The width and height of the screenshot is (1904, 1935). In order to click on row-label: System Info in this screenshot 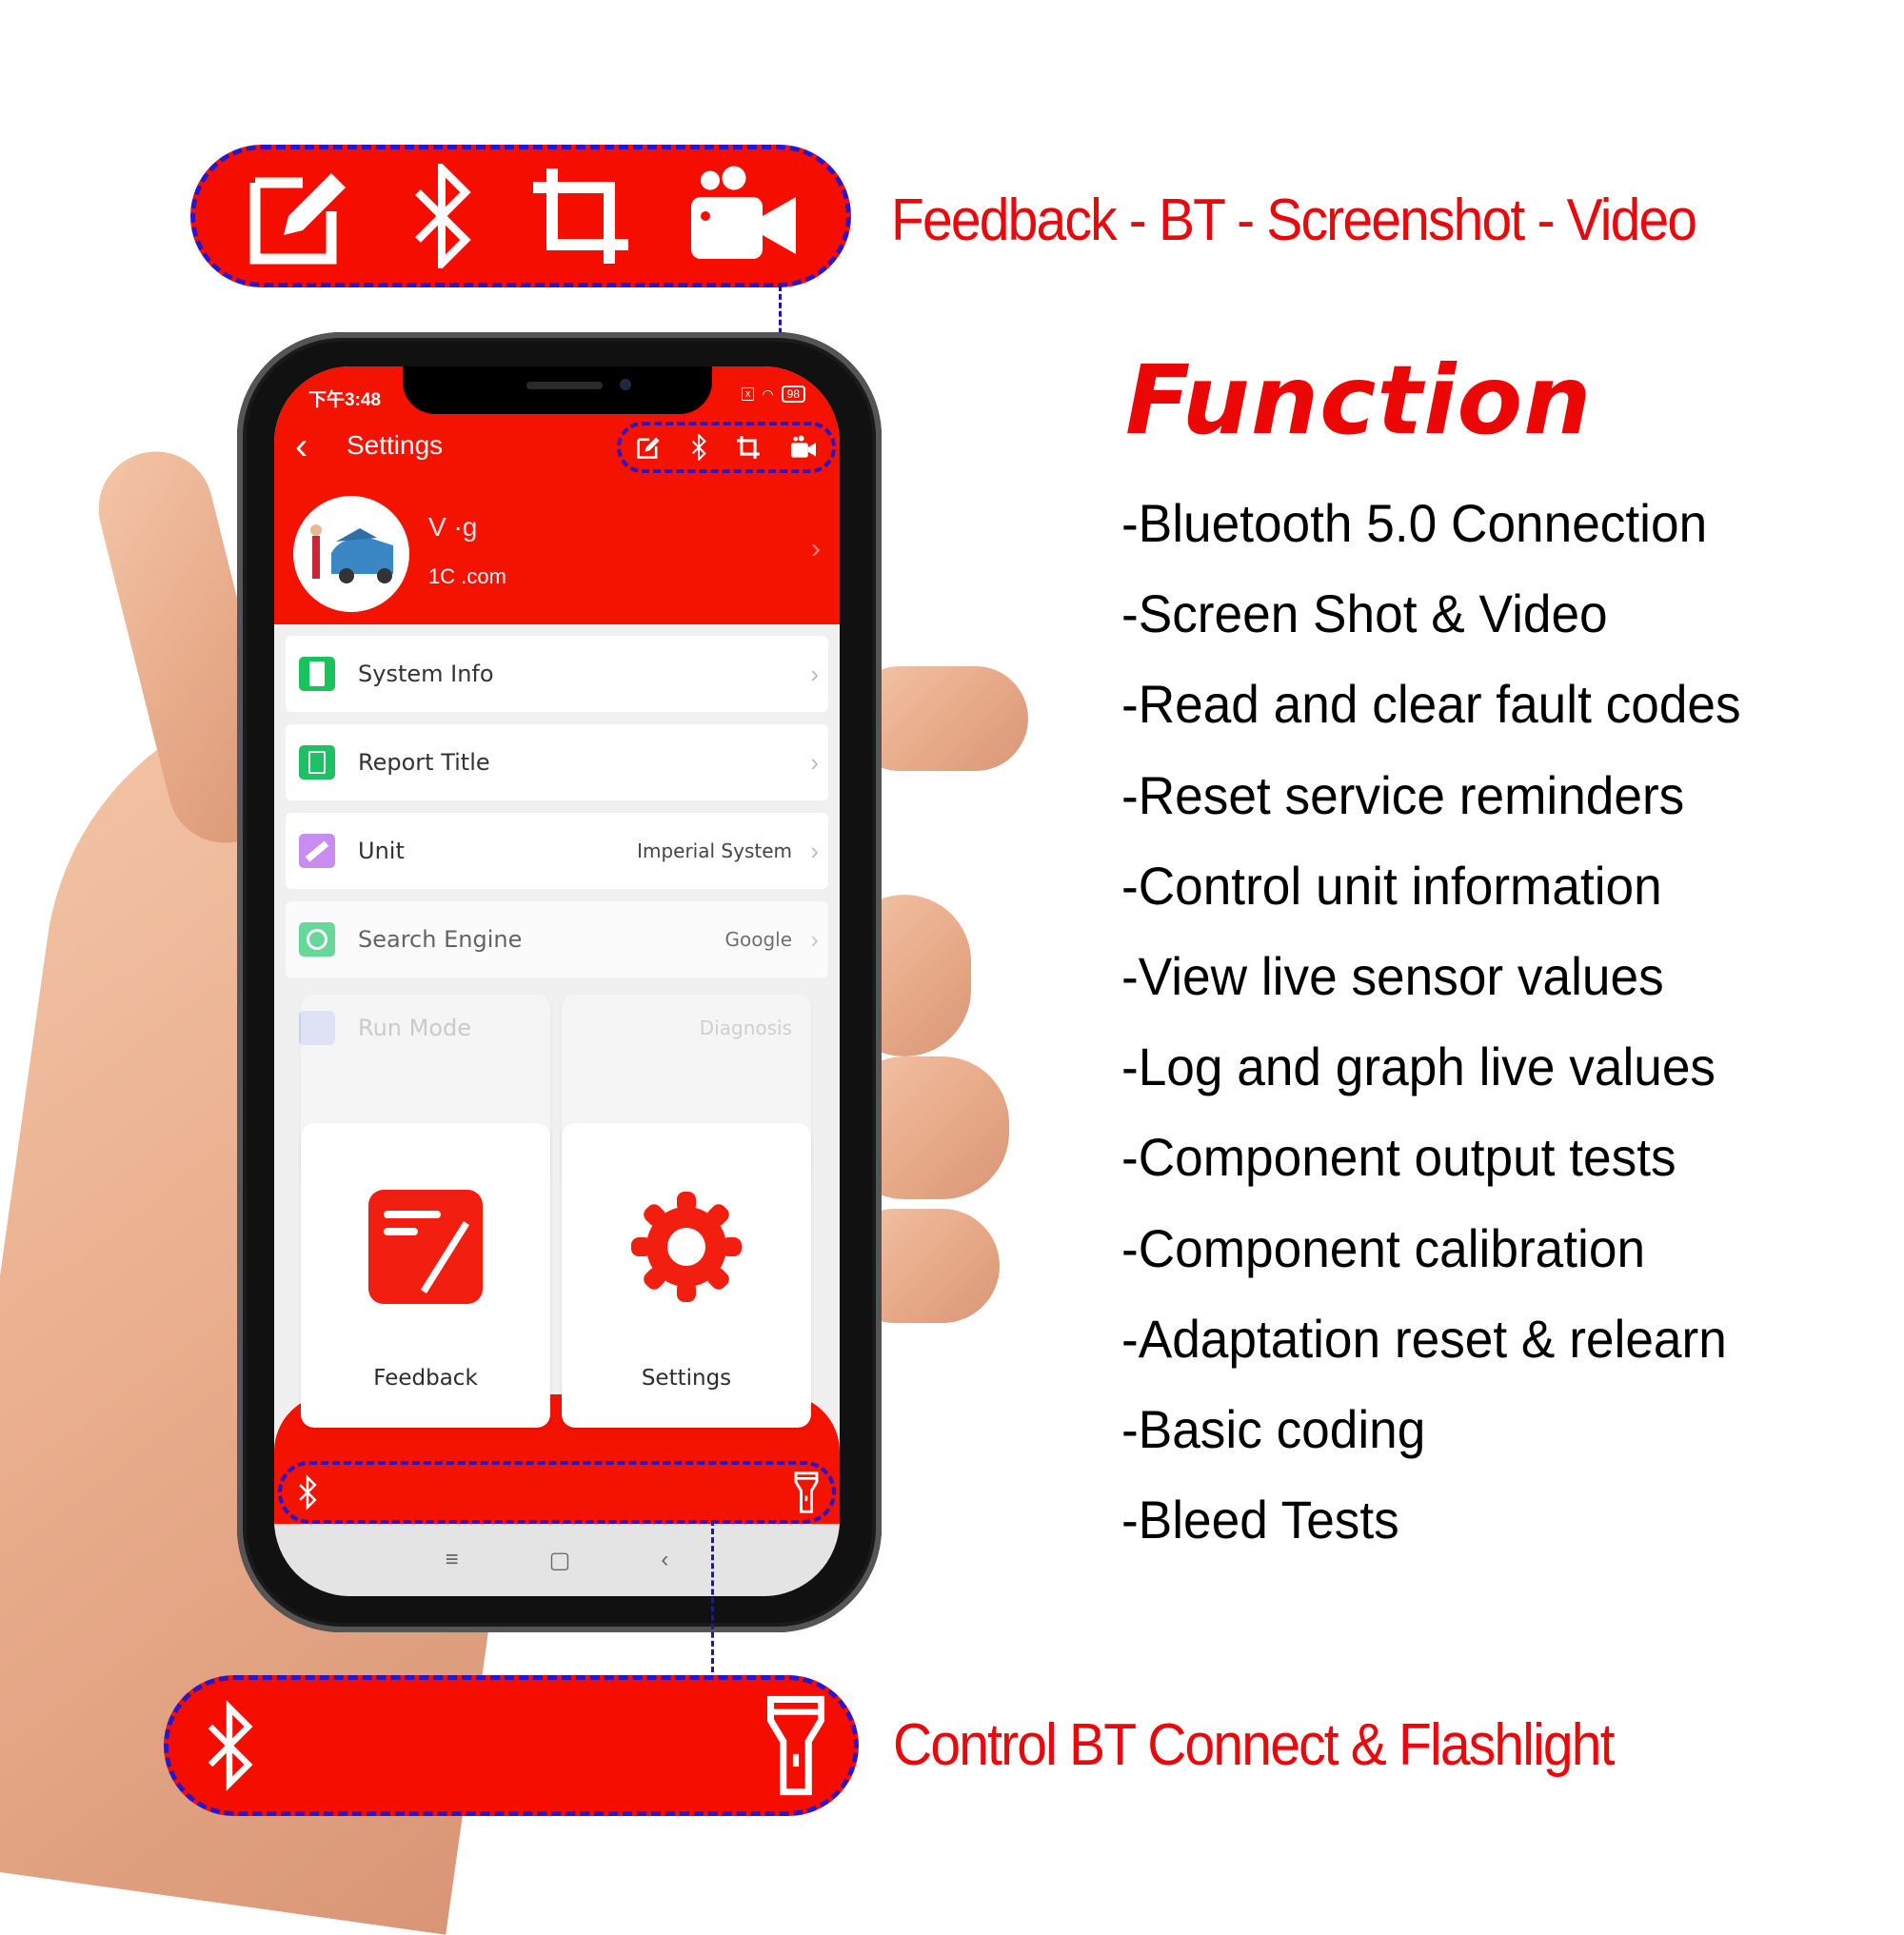, I will do `click(426, 674)`.